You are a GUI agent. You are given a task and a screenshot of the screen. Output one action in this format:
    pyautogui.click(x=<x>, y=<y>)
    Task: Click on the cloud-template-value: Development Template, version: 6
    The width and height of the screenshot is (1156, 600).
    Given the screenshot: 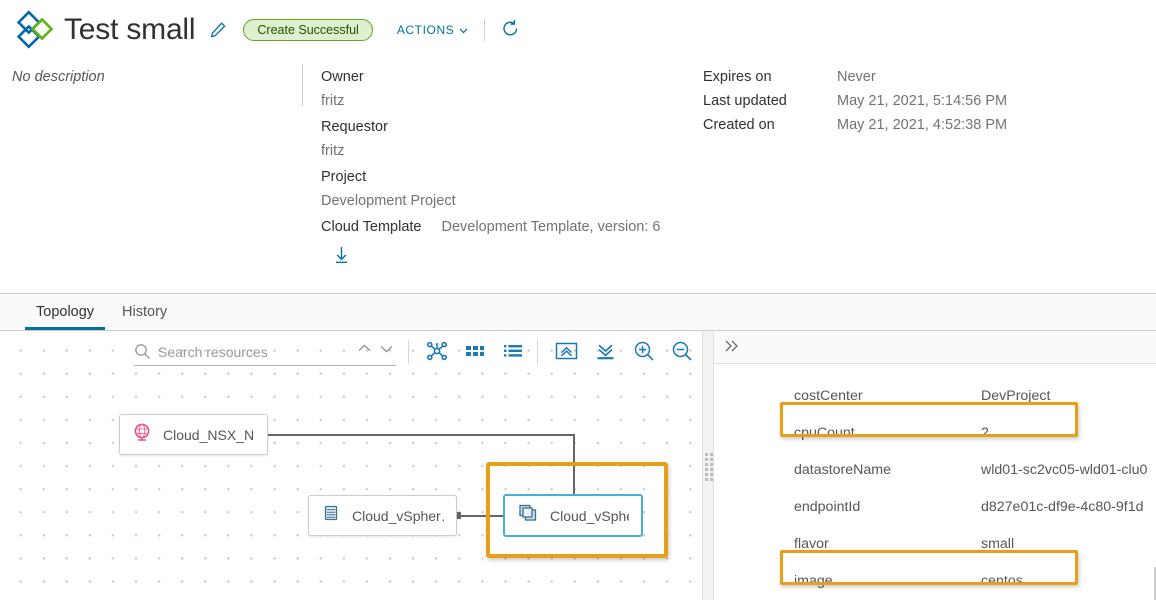 What is the action you would take?
    pyautogui.click(x=551, y=227)
    